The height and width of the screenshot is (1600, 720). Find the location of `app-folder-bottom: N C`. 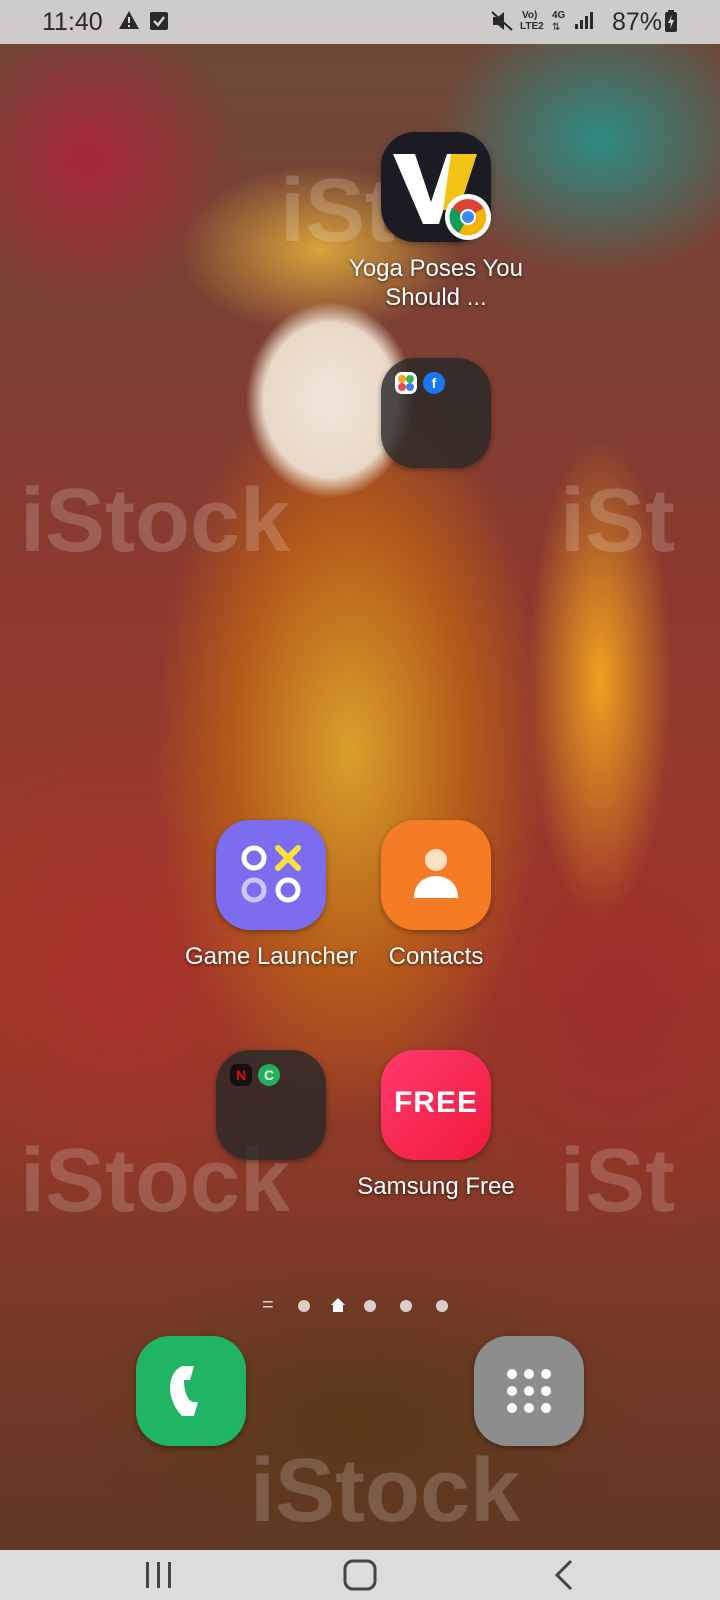

app-folder-bottom: N C is located at coordinates (271, 1105).